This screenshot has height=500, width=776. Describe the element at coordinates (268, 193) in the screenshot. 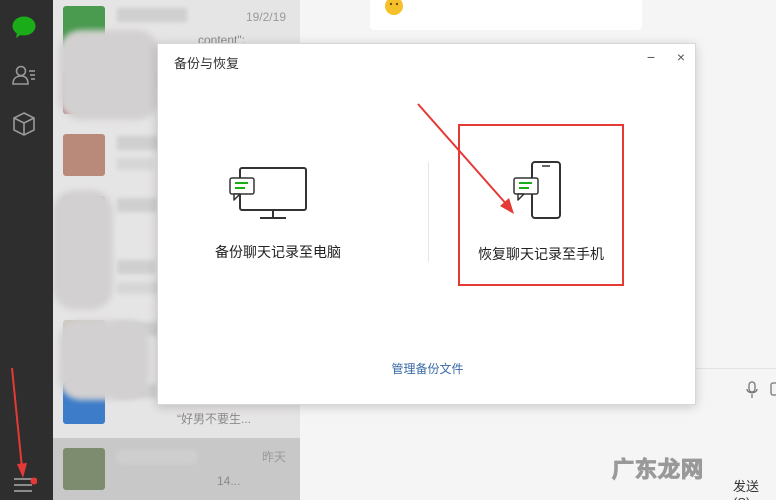

I see `computer-icon` at that location.